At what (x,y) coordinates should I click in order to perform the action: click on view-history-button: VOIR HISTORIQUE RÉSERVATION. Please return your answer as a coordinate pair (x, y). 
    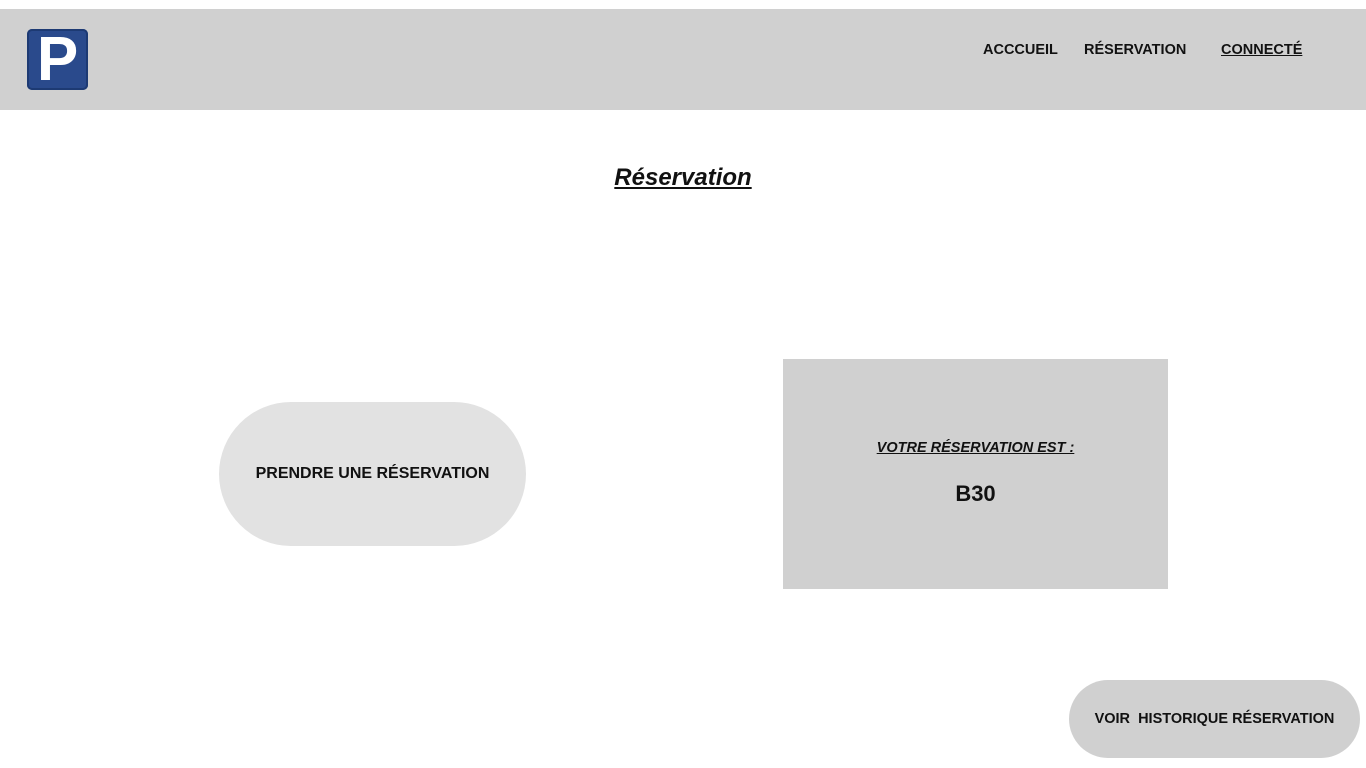
    Looking at the image, I should click on (1214, 719).